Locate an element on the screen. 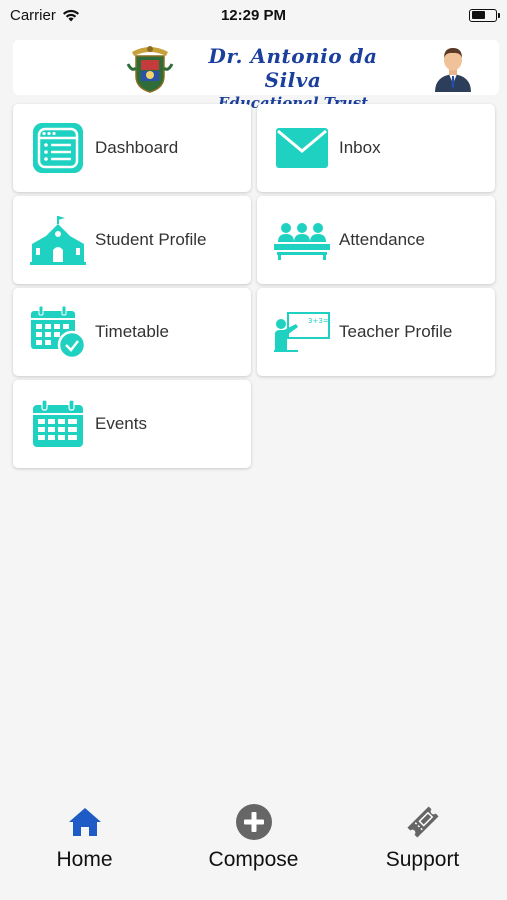  menu-item-label: Timetable is located at coordinates (132, 331).